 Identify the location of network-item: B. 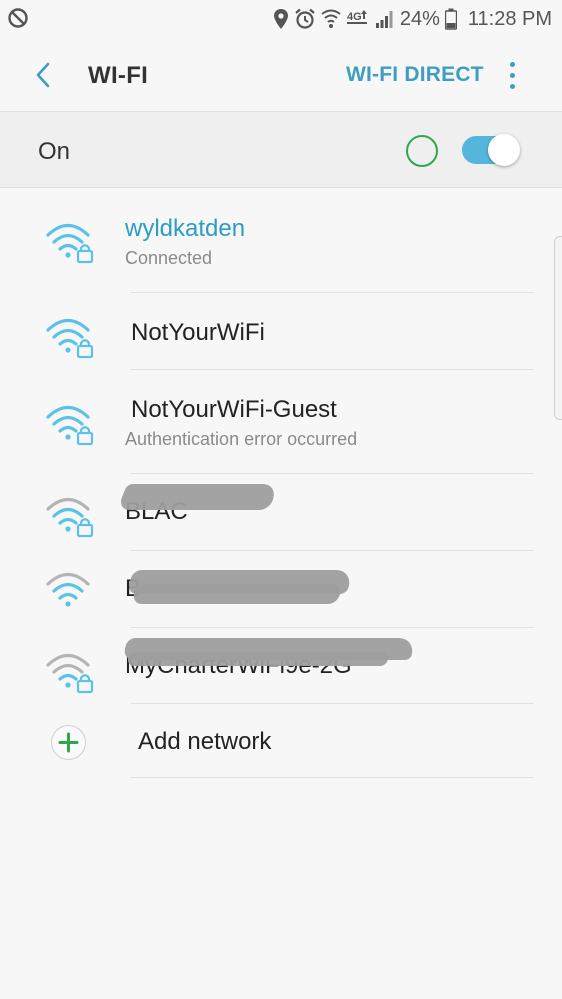
(281, 589).